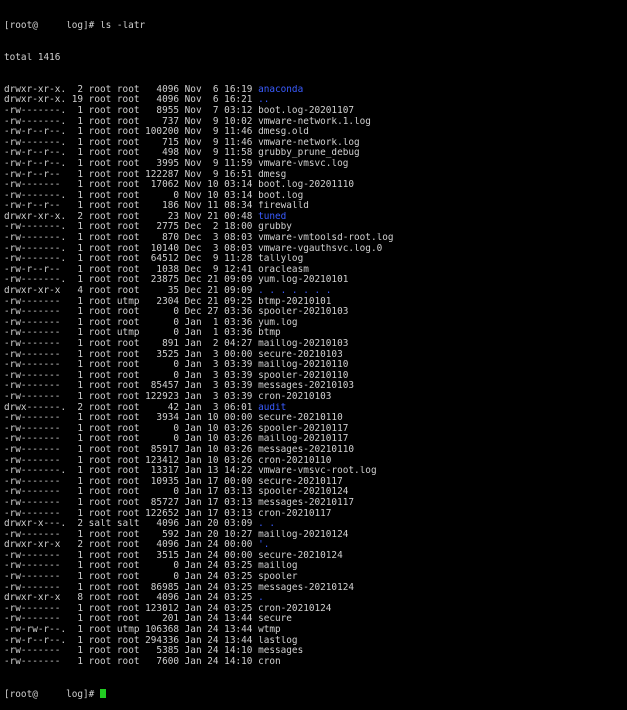  Describe the element at coordinates (35, 407) in the screenshot. I see `permissions: drwx------.` at that location.